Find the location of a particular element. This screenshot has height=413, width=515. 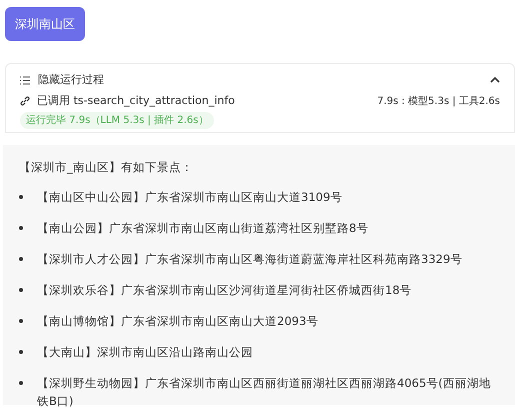

link-icon is located at coordinates (25, 101).